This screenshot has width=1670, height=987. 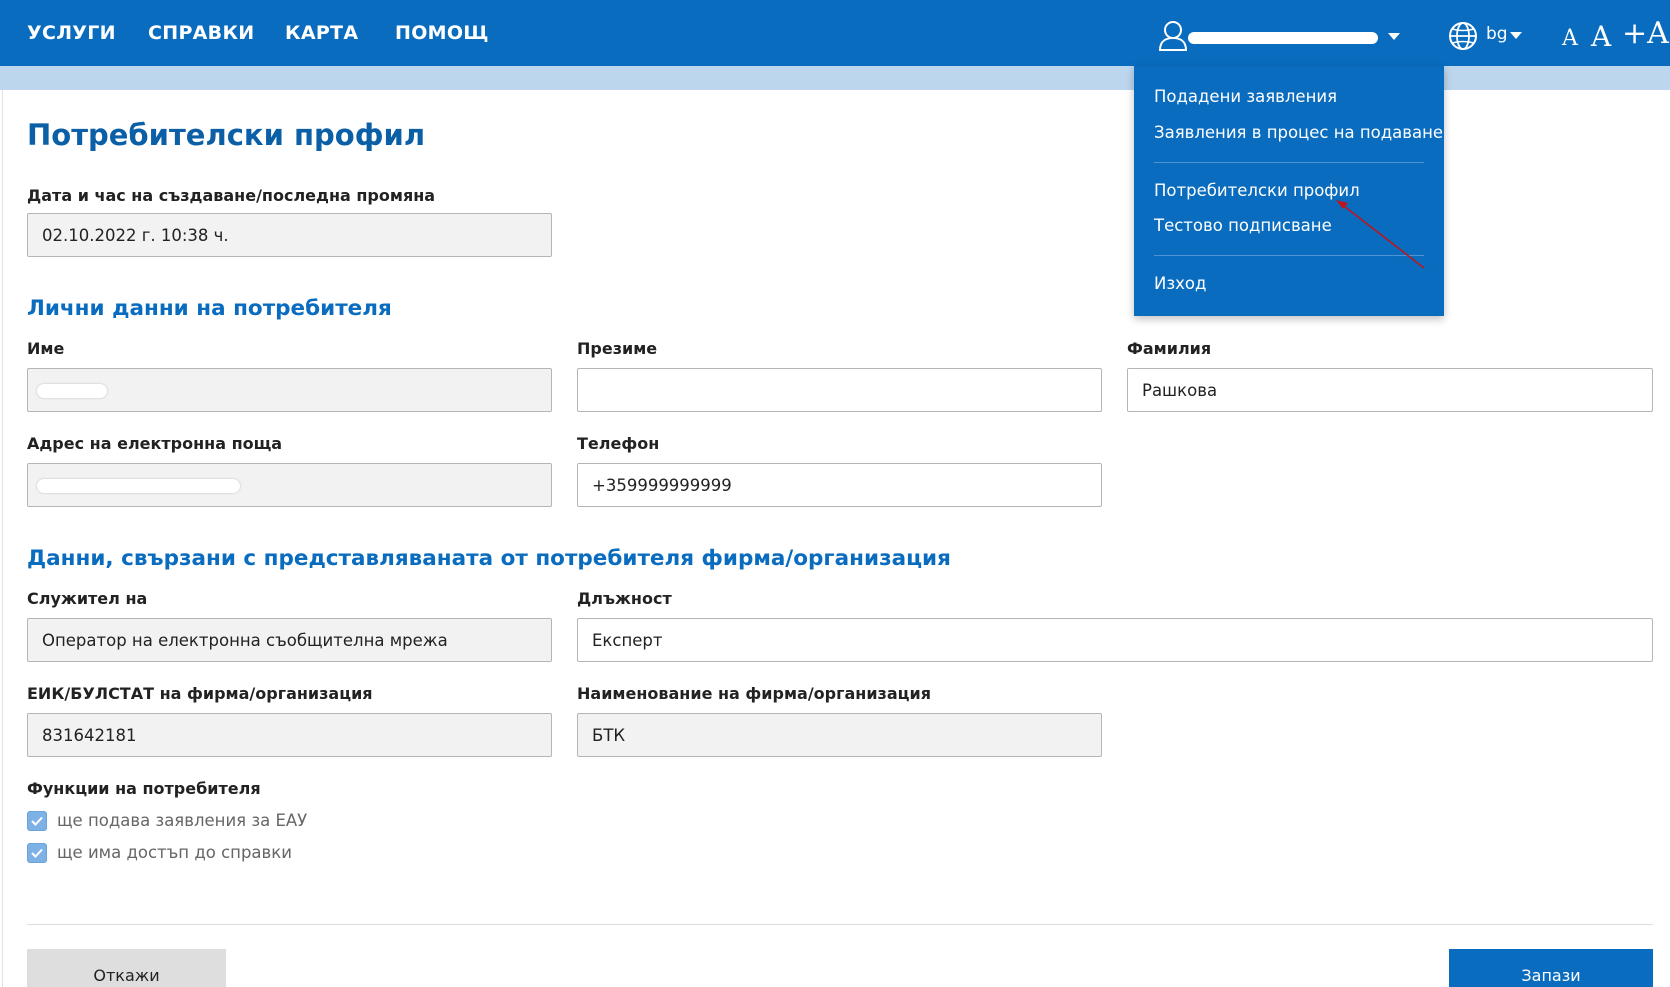 What do you see at coordinates (201, 33) in the screenshot?
I see `nav-item-references: СПРАВКИ` at bounding box center [201, 33].